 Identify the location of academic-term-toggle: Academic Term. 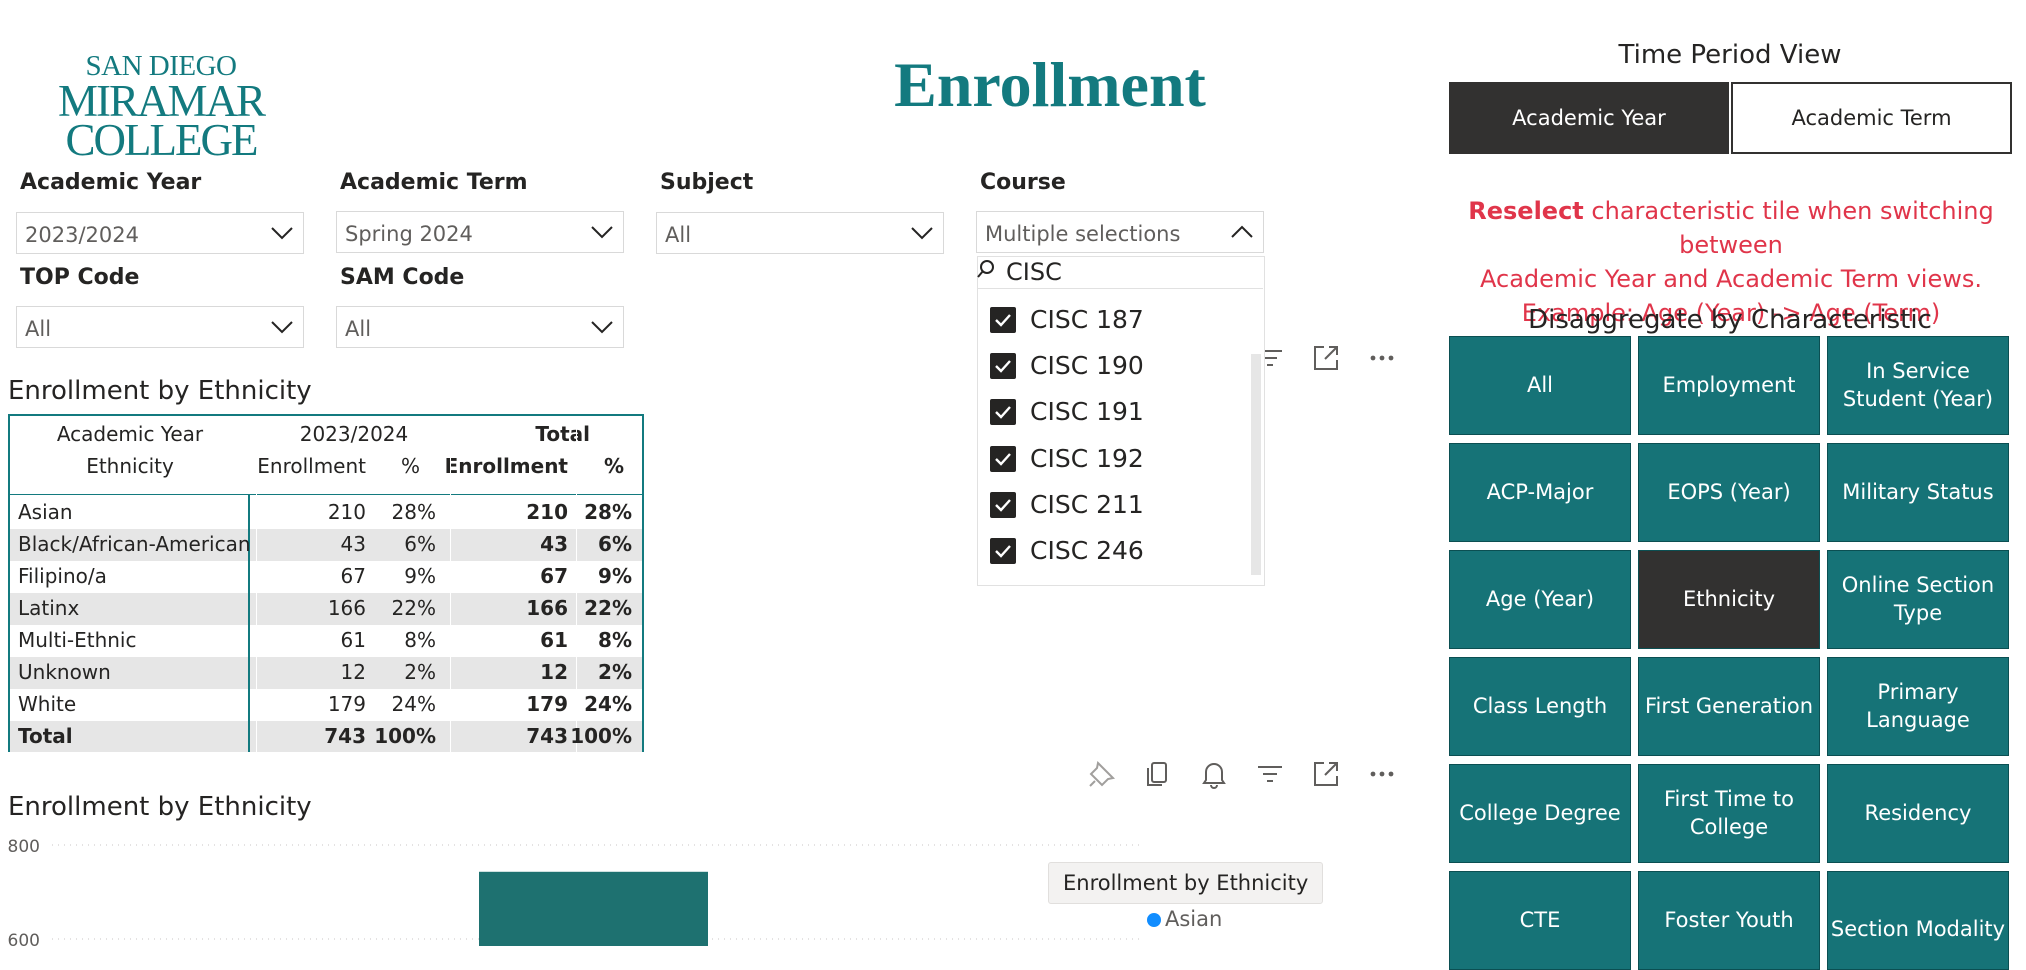
(1871, 118).